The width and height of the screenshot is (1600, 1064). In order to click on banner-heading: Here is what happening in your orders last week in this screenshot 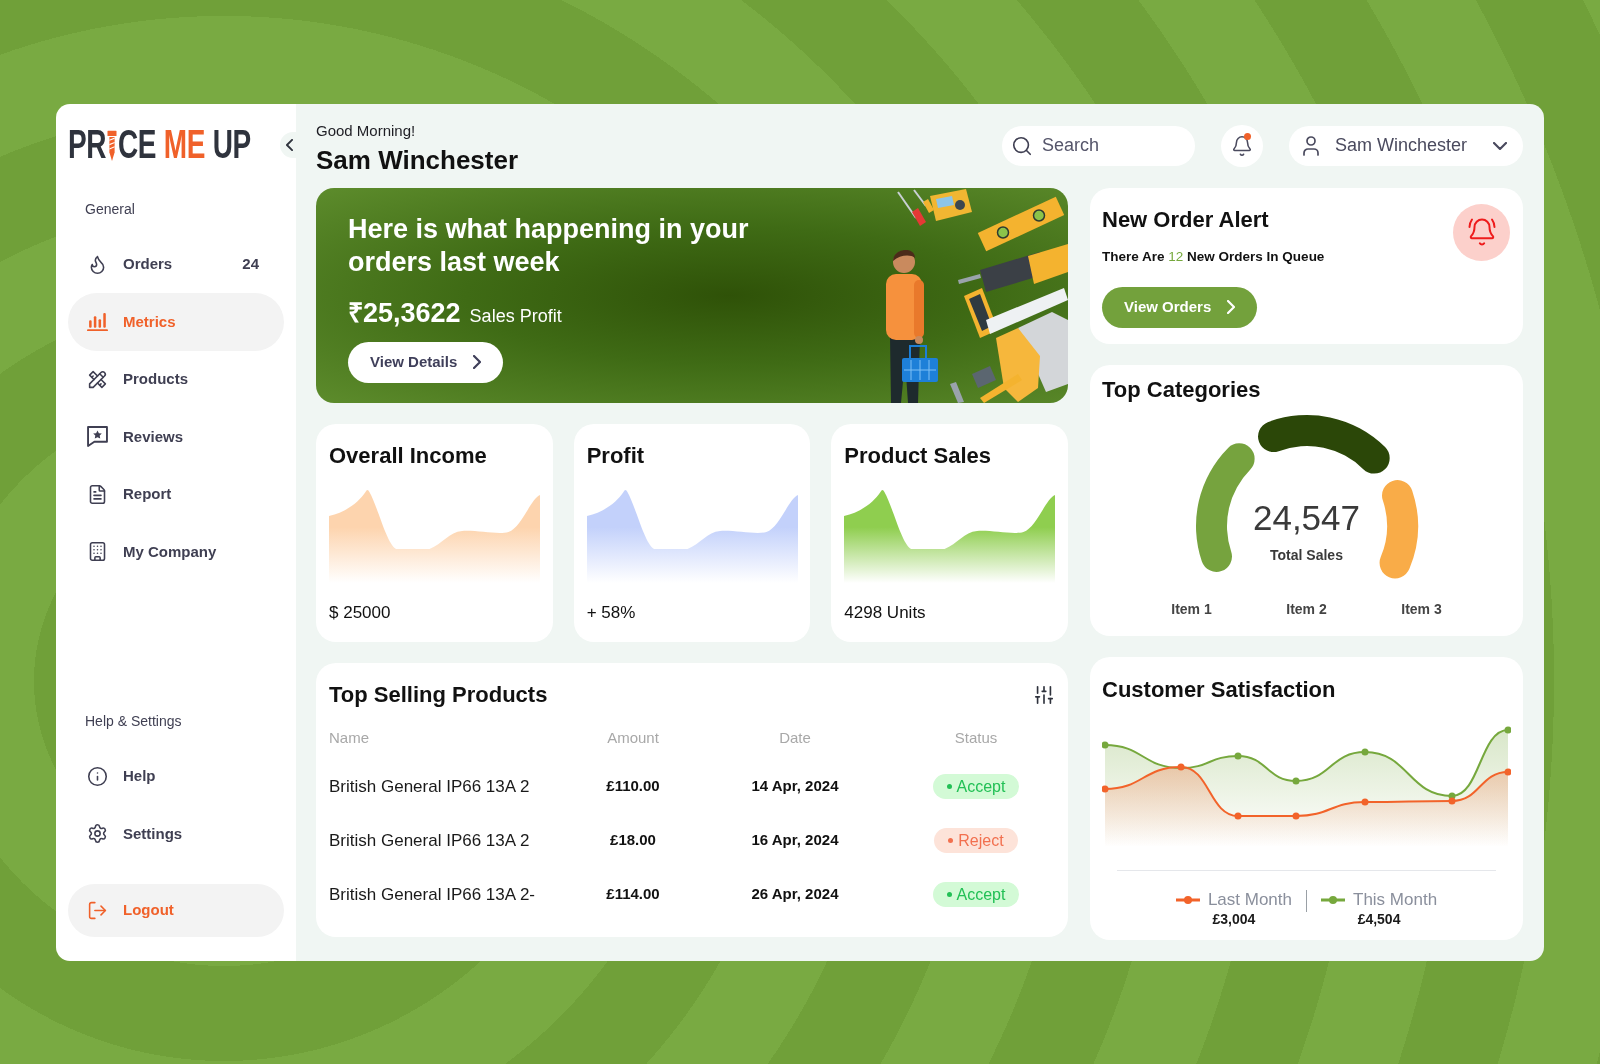, I will do `click(549, 245)`.